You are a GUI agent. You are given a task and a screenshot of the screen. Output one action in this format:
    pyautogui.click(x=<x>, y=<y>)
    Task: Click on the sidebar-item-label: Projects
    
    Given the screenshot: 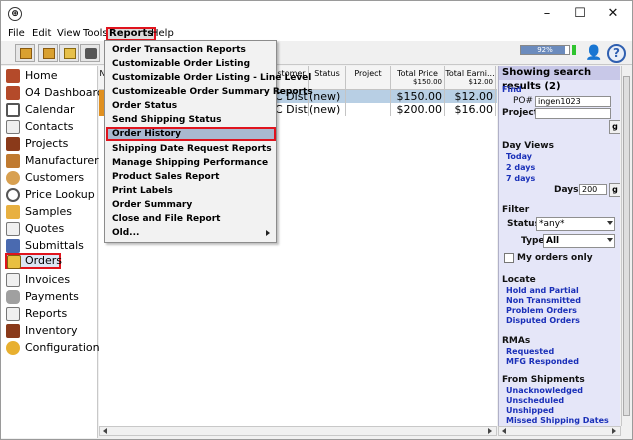 What is the action you would take?
    pyautogui.click(x=47, y=143)
    